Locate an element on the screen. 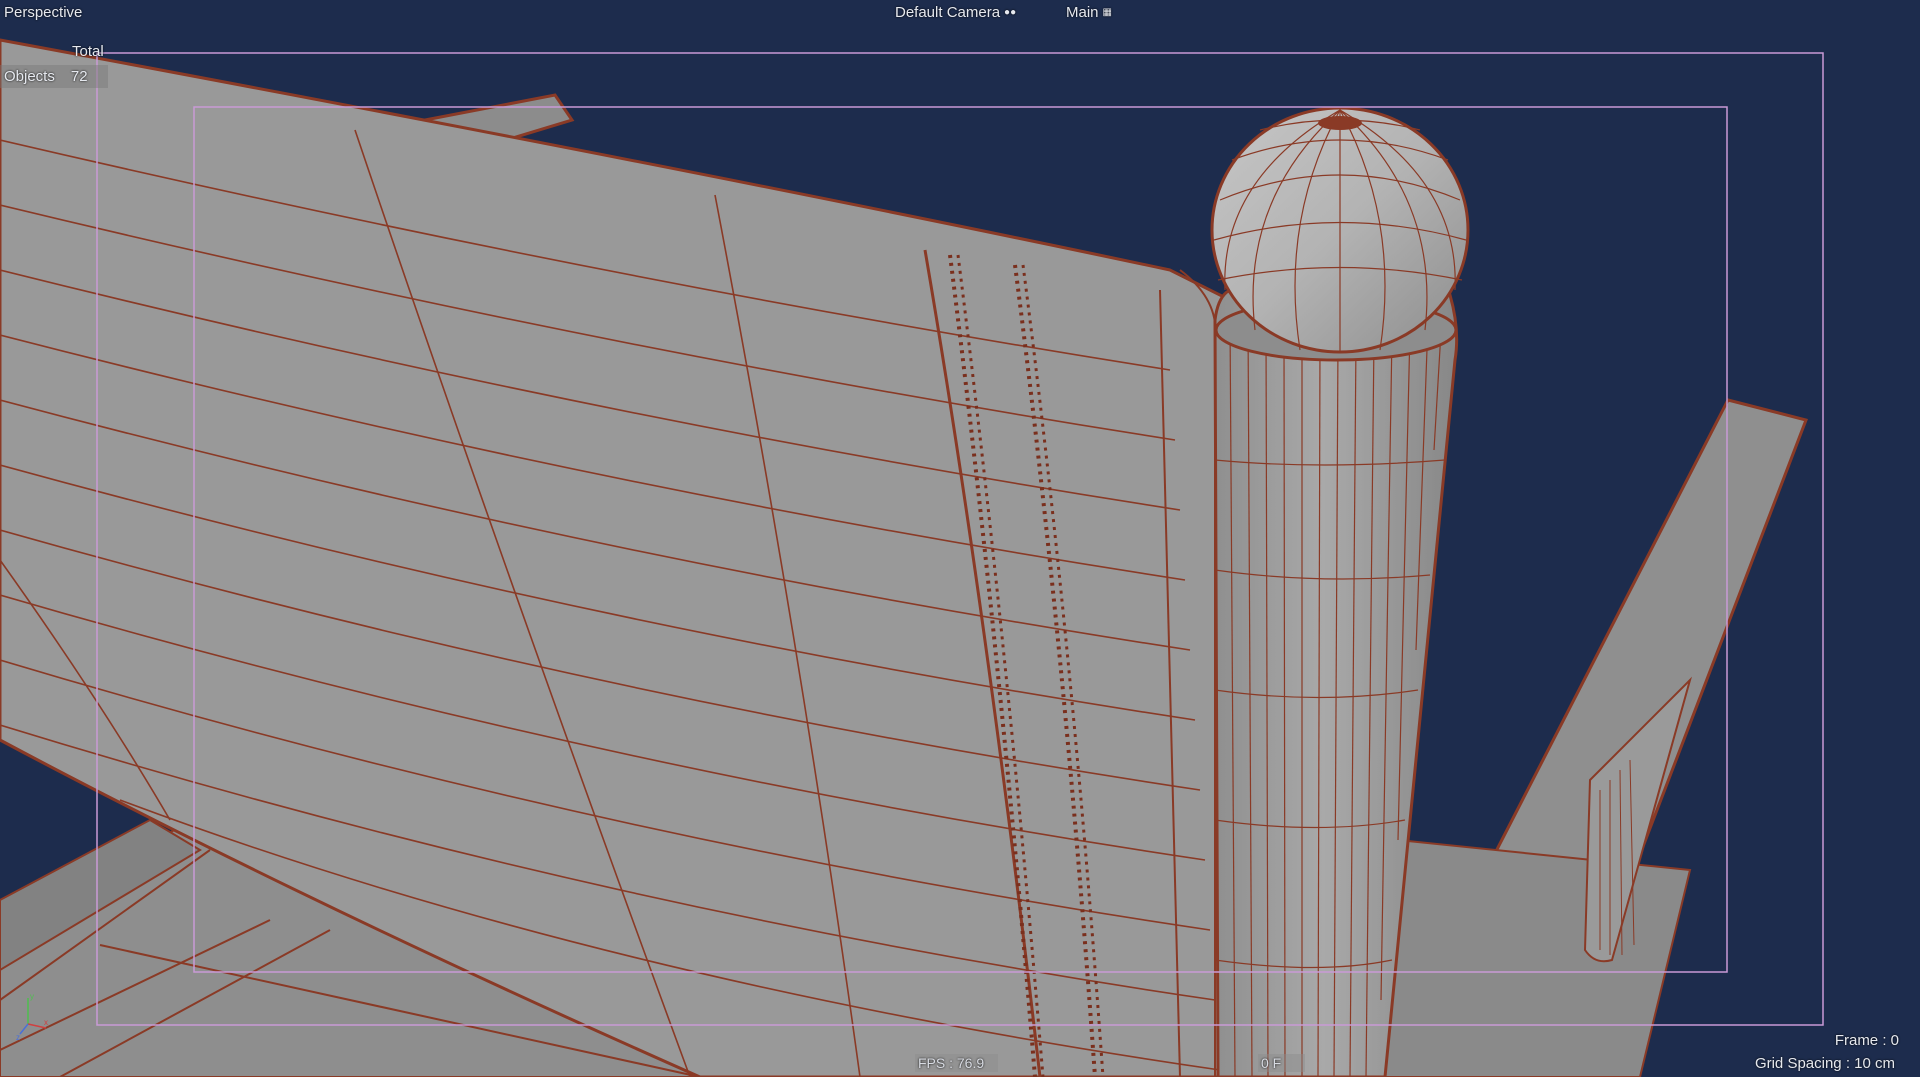 The width and height of the screenshot is (1920, 1077). axis-x-label: x is located at coordinates (46, 1022).